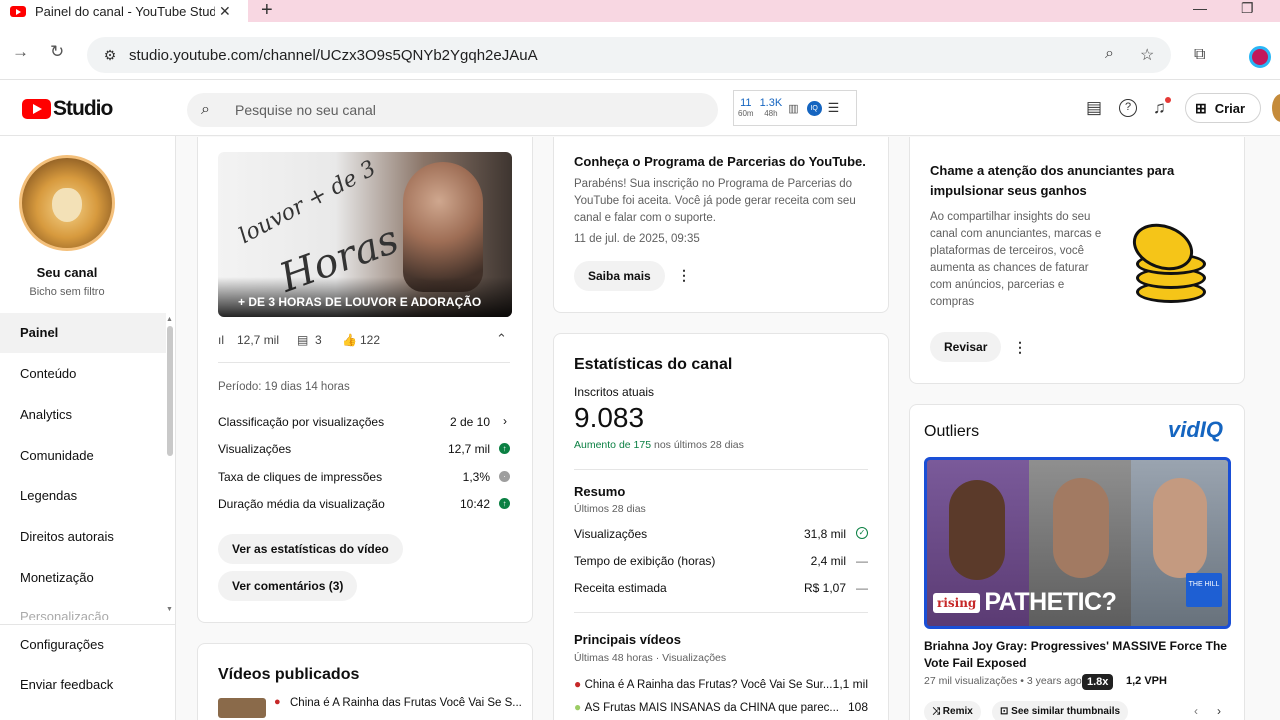 The height and width of the screenshot is (720, 1280). I want to click on restore-button: ❐, so click(1247, 8).